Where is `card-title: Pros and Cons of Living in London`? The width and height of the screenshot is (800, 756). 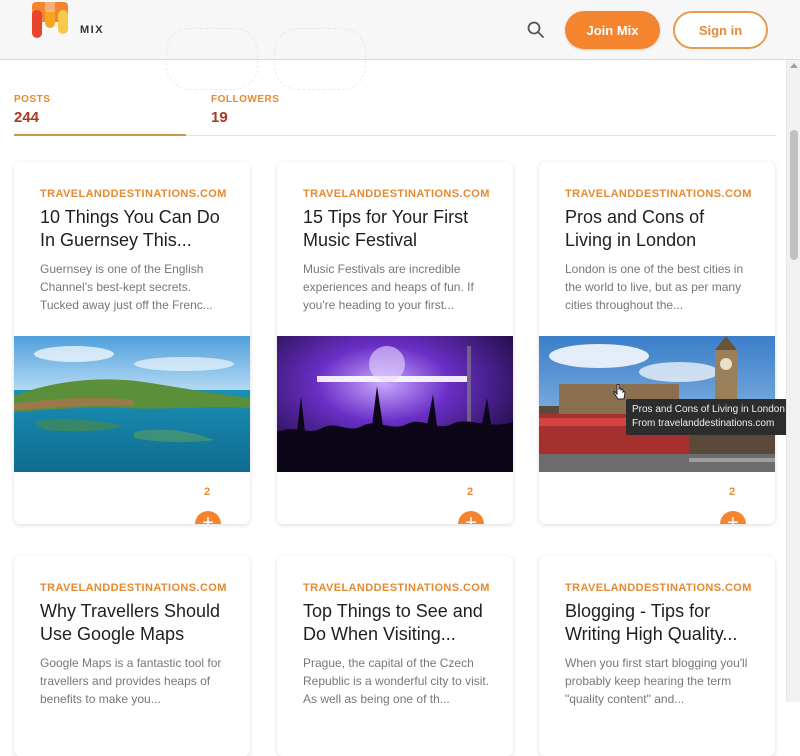 card-title: Pros and Cons of Living in London is located at coordinates (660, 229).